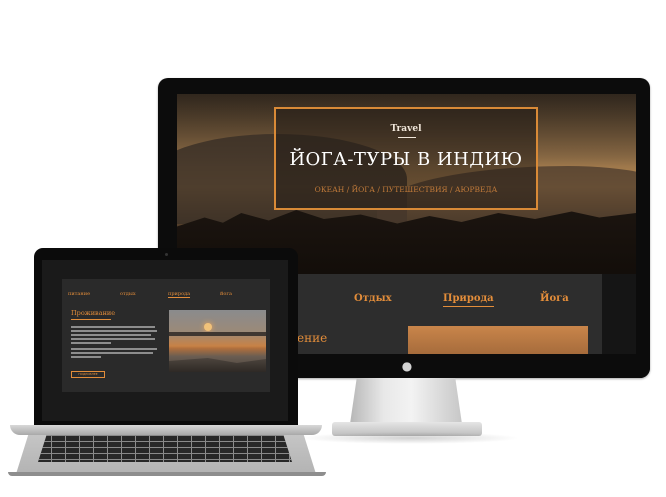  I want to click on camera-icon, so click(166, 254).